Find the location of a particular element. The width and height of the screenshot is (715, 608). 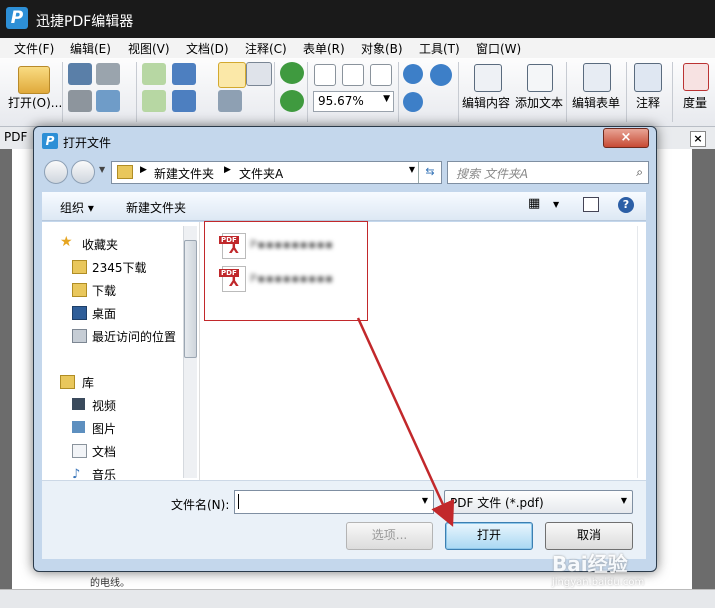

search-input: 搜索 文件夹A ⌕ is located at coordinates (548, 172).